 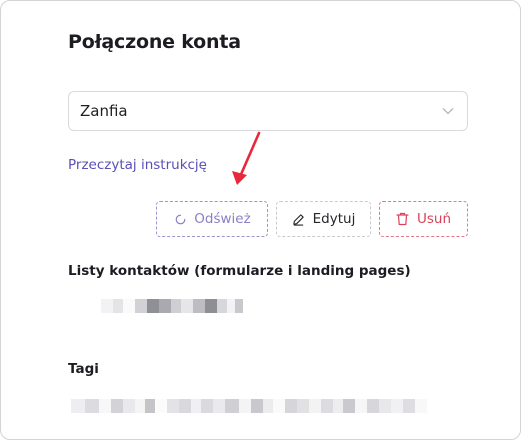 What do you see at coordinates (299, 219) in the screenshot?
I see `pencil-icon` at bounding box center [299, 219].